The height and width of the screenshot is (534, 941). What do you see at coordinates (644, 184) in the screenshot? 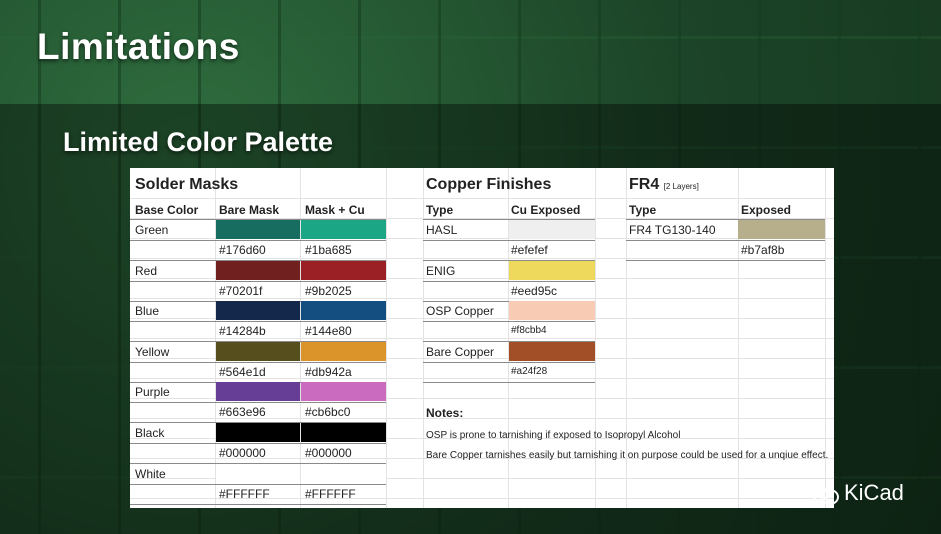
I see `fr4-title-text: FR4` at bounding box center [644, 184].